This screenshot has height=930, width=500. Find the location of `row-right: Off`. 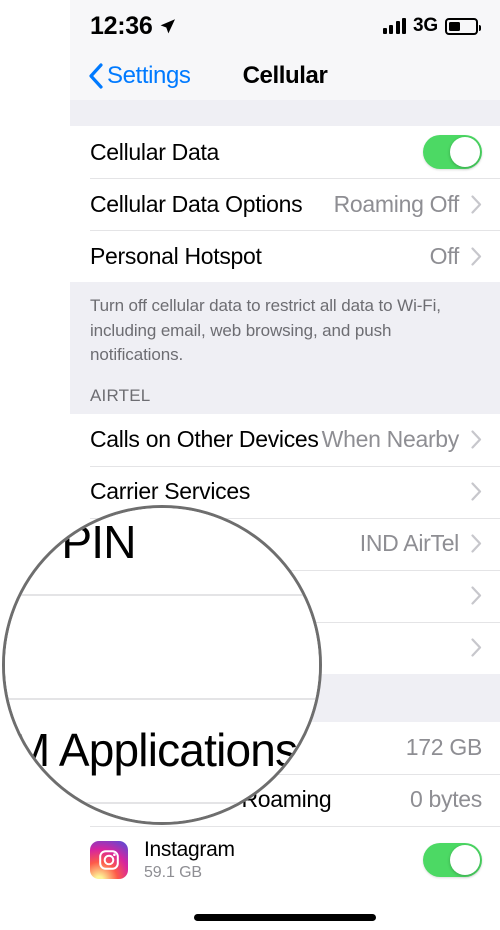

row-right: Off is located at coordinates (456, 256).